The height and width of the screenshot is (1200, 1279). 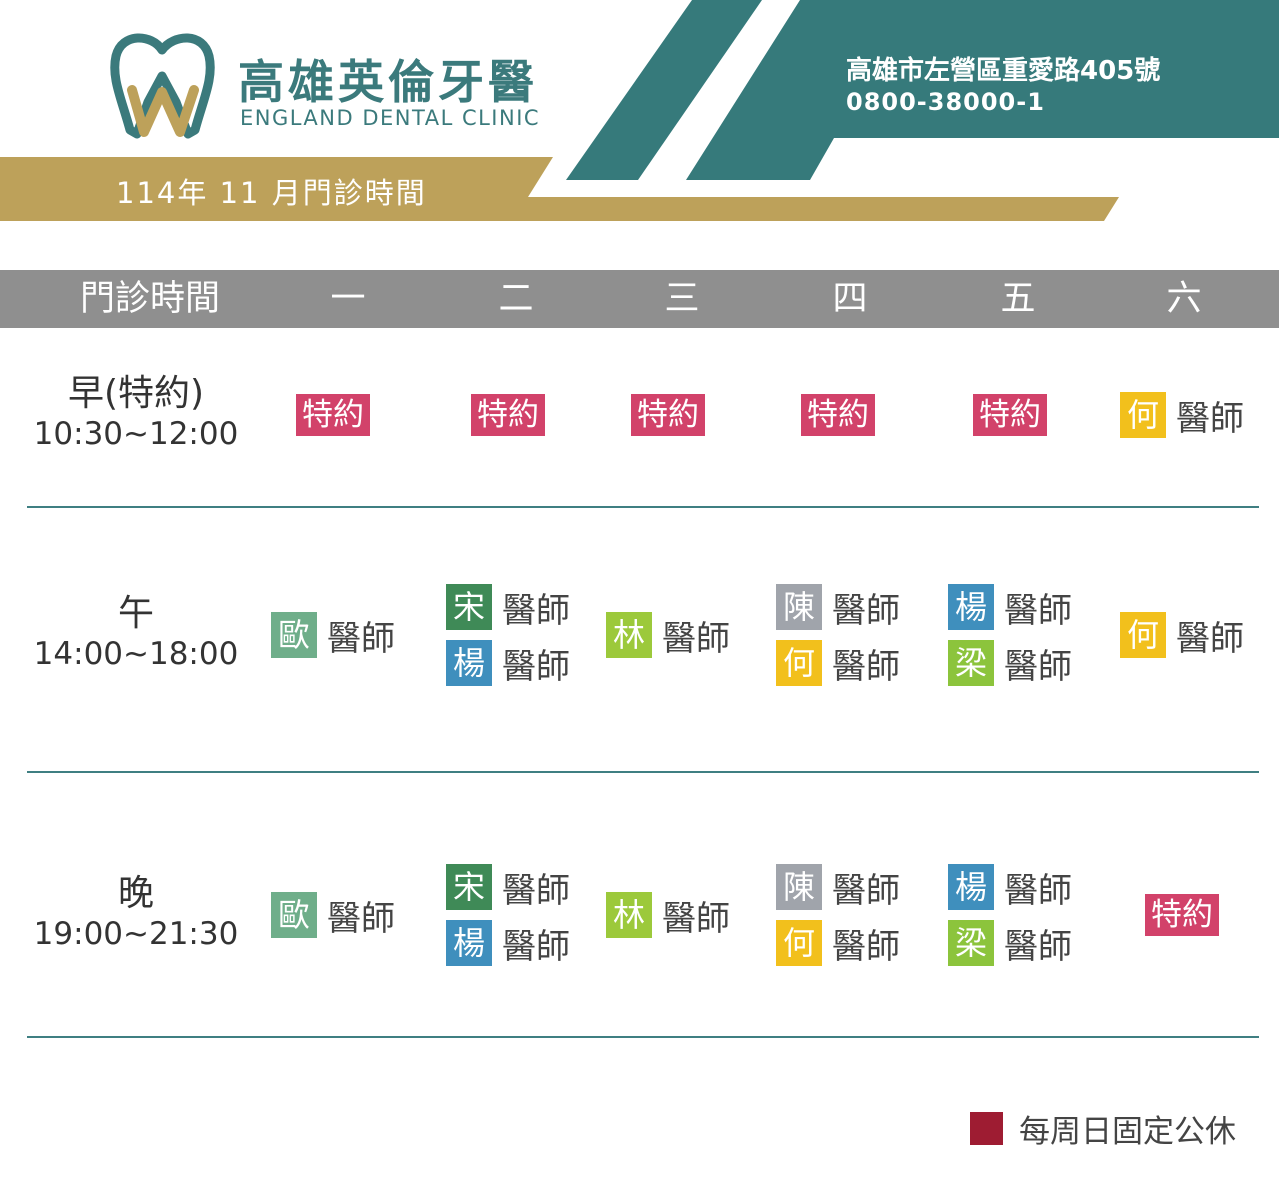 I want to click on schedule-cell-wed: 特約, so click(x=668, y=415).